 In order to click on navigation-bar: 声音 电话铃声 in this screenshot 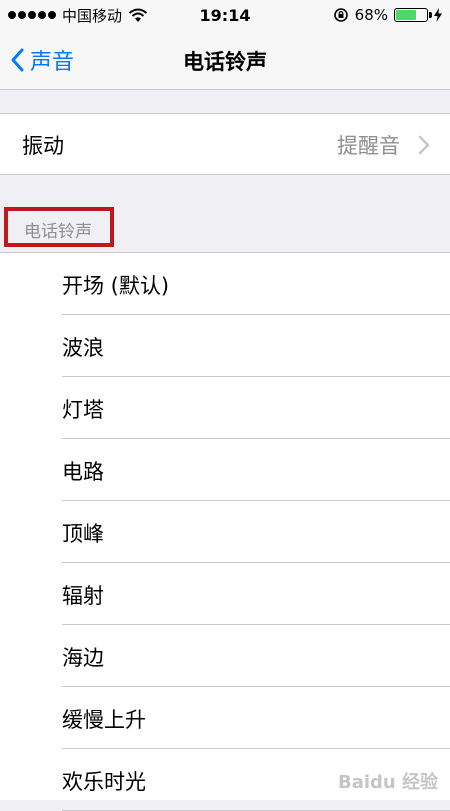, I will do `click(225, 60)`.